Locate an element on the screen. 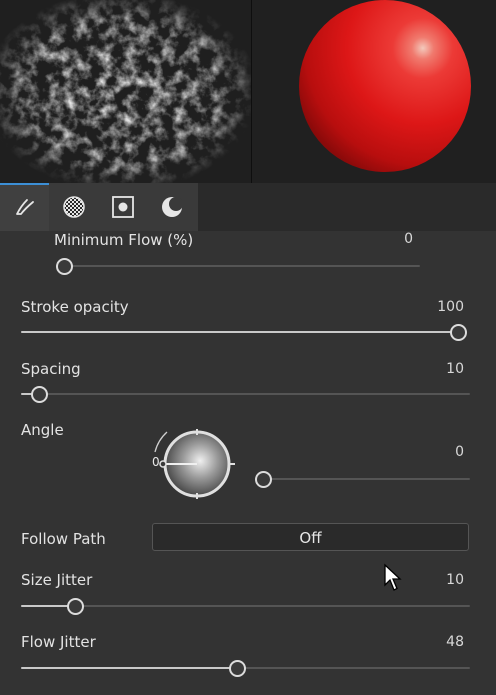 Image resolution: width=496 pixels, height=695 pixels. texture-icon is located at coordinates (73, 207).